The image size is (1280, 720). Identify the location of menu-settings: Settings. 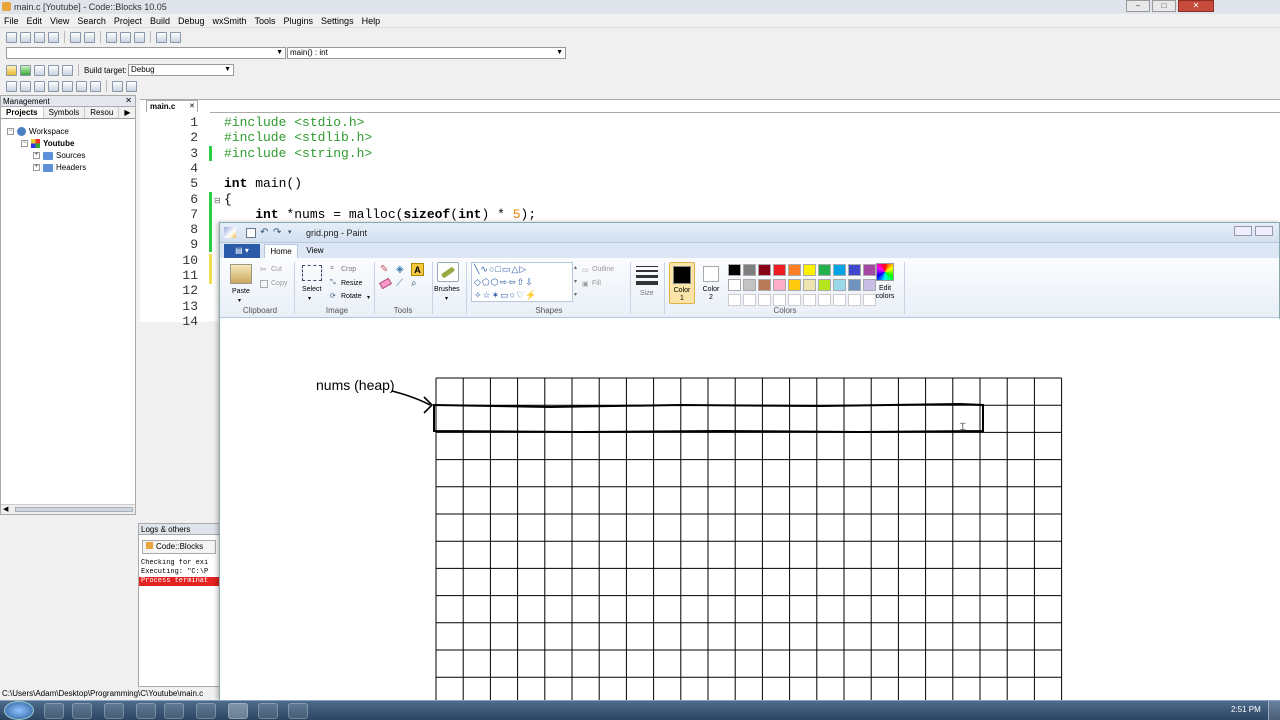
(337, 20).